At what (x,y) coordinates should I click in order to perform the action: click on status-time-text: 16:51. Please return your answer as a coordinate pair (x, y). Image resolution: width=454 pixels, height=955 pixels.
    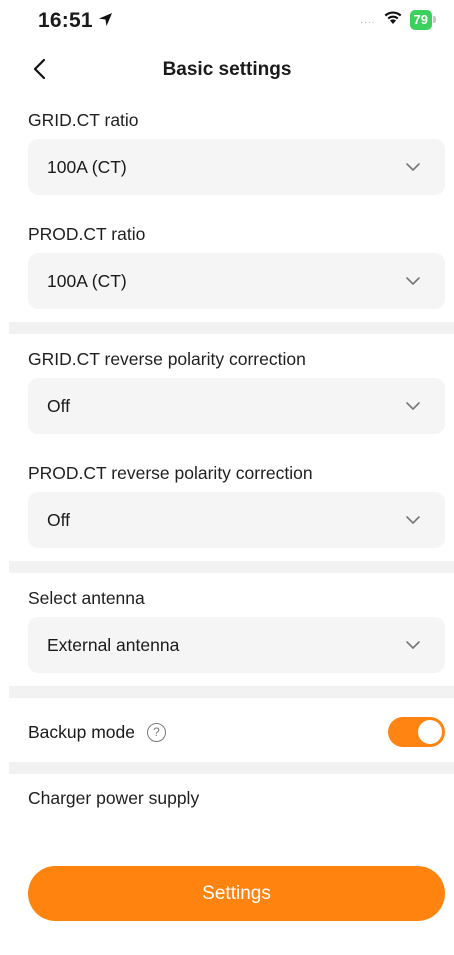
    Looking at the image, I should click on (65, 20).